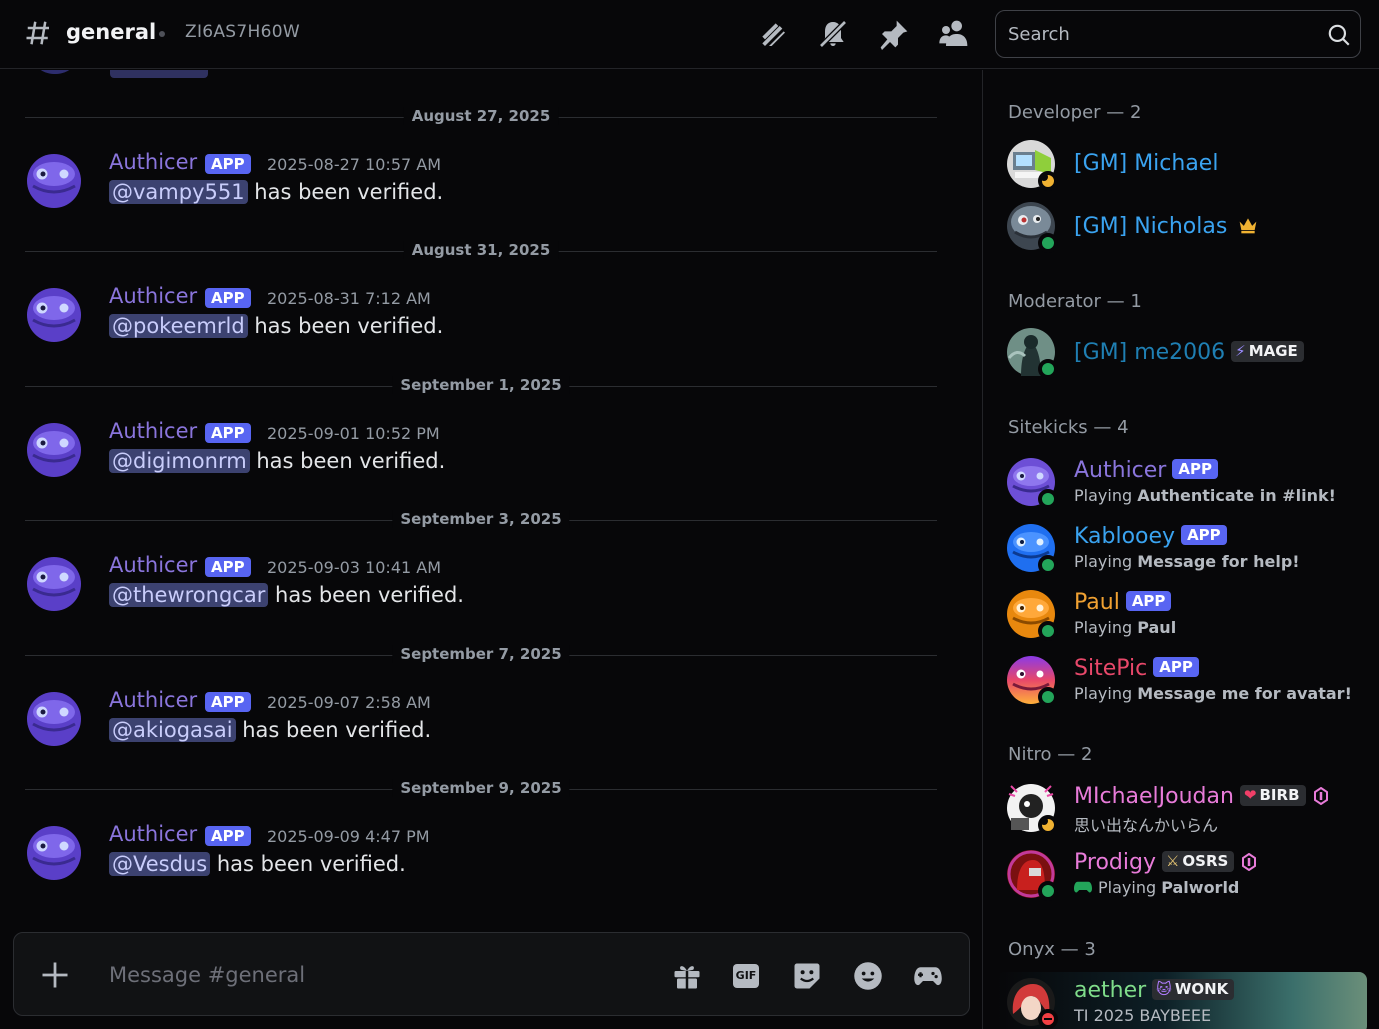 The height and width of the screenshot is (1029, 1379). Describe the element at coordinates (1097, 602) in the screenshot. I see `member-name-text: Paul` at that location.